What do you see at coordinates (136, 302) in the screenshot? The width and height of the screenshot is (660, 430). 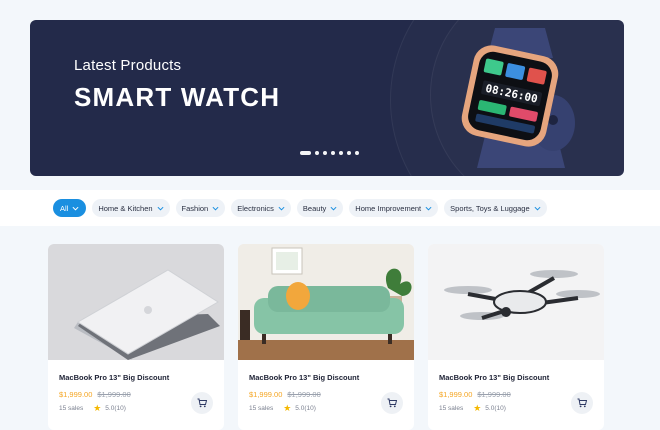 I see `product-image-laptop` at bounding box center [136, 302].